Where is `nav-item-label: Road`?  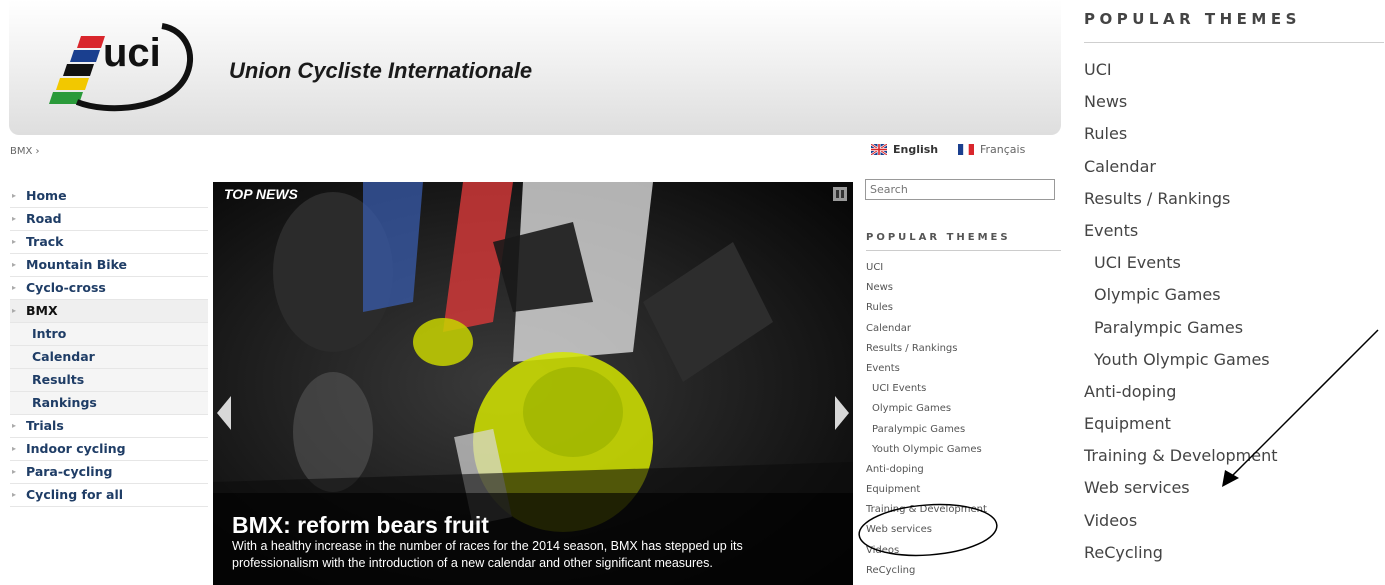 nav-item-label: Road is located at coordinates (44, 218).